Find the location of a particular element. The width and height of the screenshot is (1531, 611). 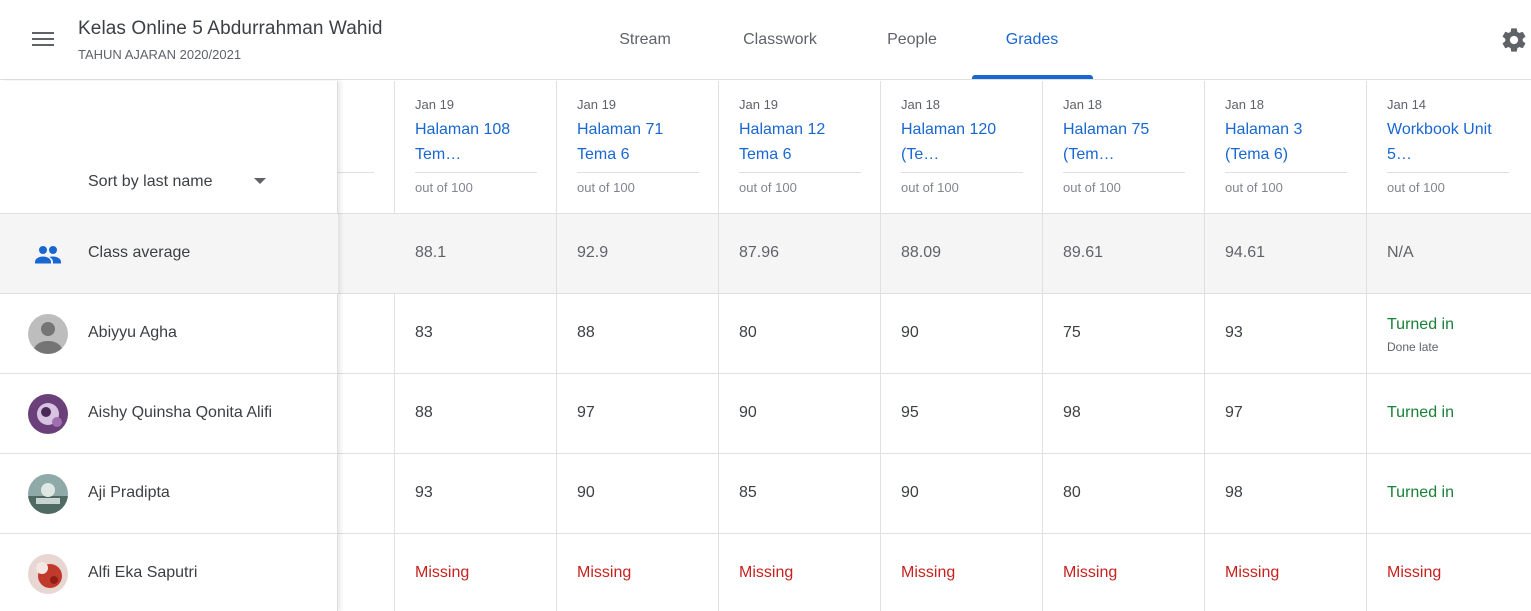

grade-cell: 85 is located at coordinates (800, 493).